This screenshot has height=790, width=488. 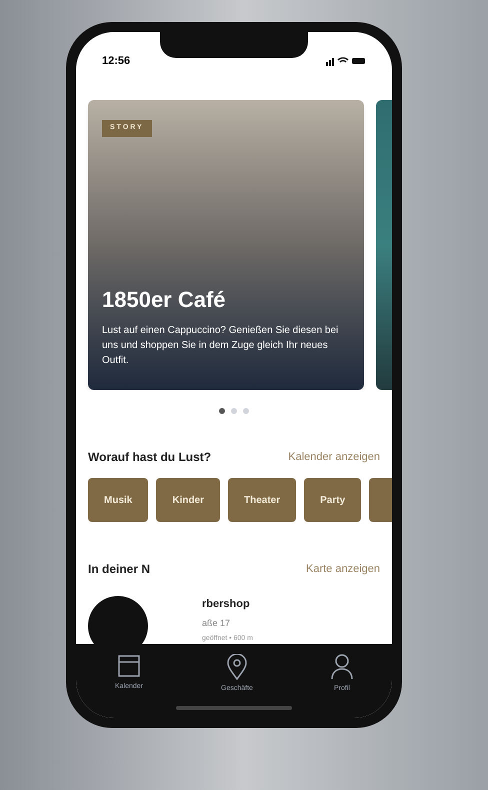 What do you see at coordinates (188, 500) in the screenshot?
I see `category-chip: Kinder` at bounding box center [188, 500].